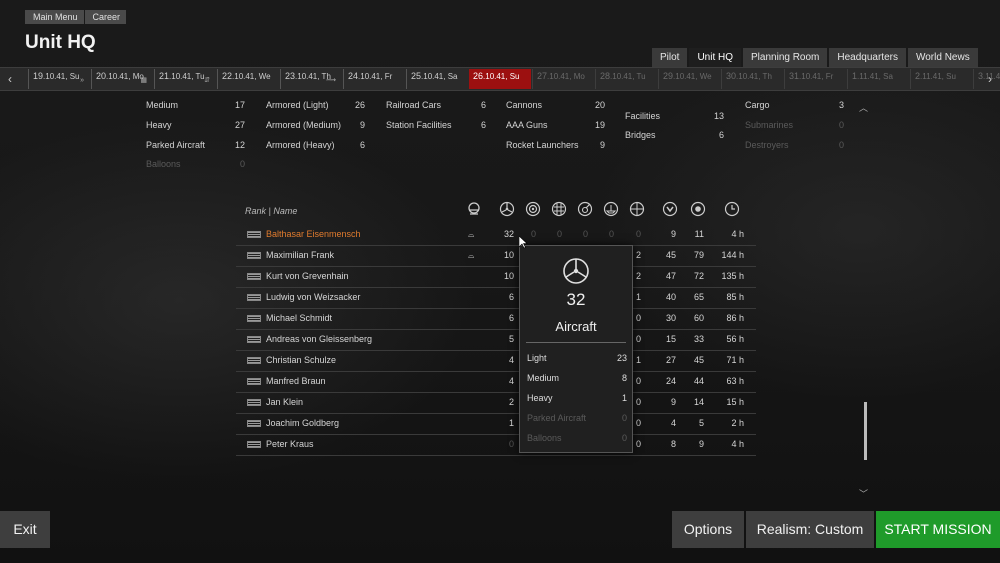 This screenshot has height=563, width=1000. Describe the element at coordinates (810, 529) in the screenshot. I see `realism-button: Realism: Custom` at that location.